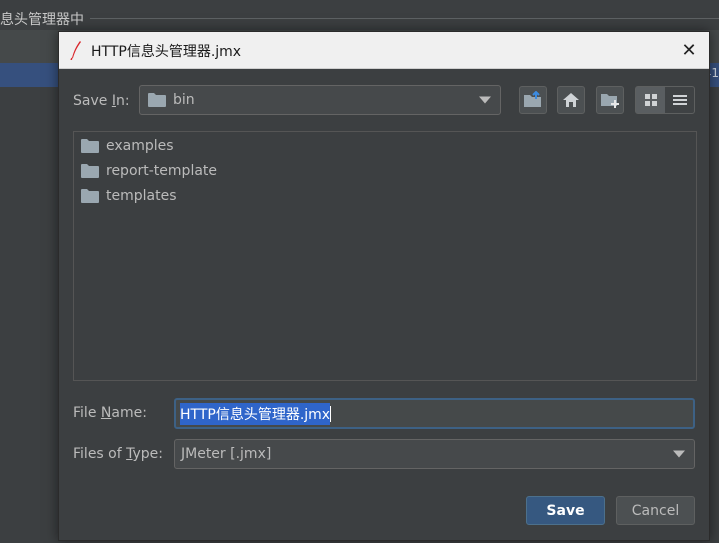 The height and width of the screenshot is (543, 719). I want to click on close-icon: ✕, so click(689, 50).